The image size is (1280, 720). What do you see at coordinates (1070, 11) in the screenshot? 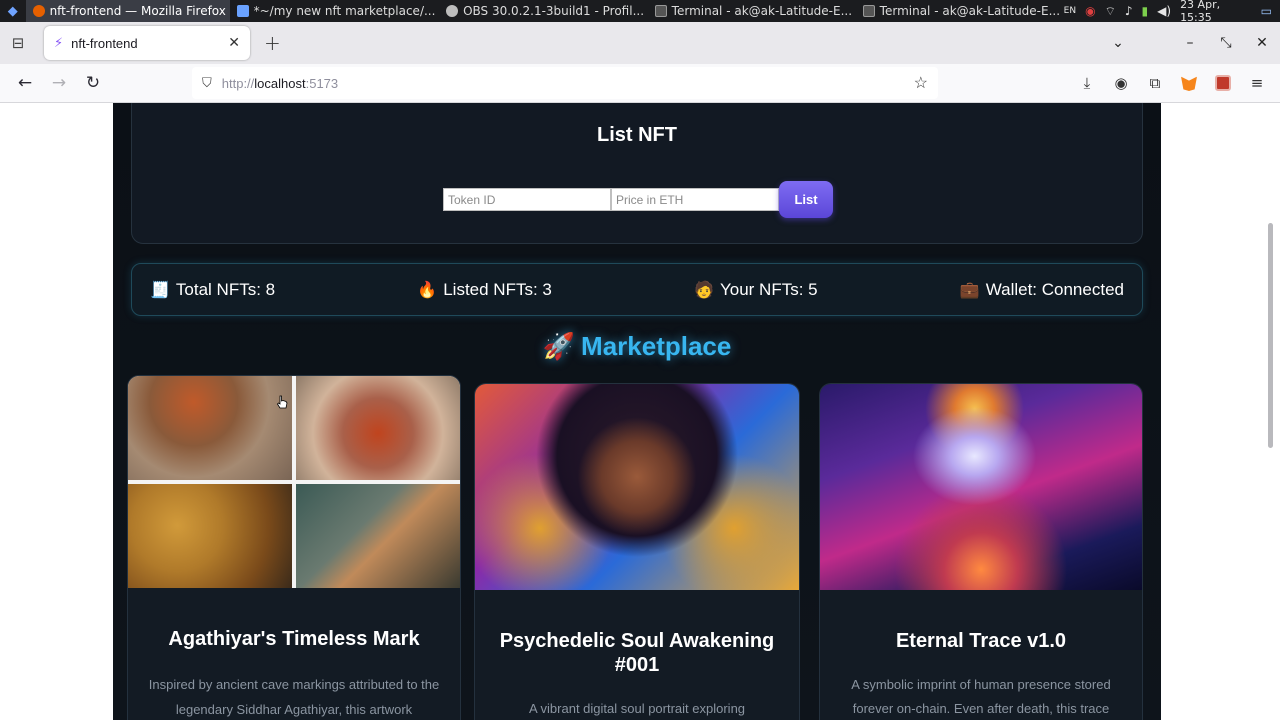
I see `keyboard-layout: EN` at bounding box center [1070, 11].